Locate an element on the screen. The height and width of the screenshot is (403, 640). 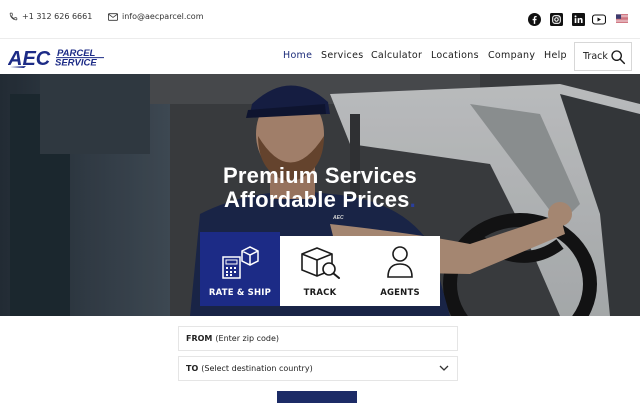
nav-help: Help is located at coordinates (555, 55).